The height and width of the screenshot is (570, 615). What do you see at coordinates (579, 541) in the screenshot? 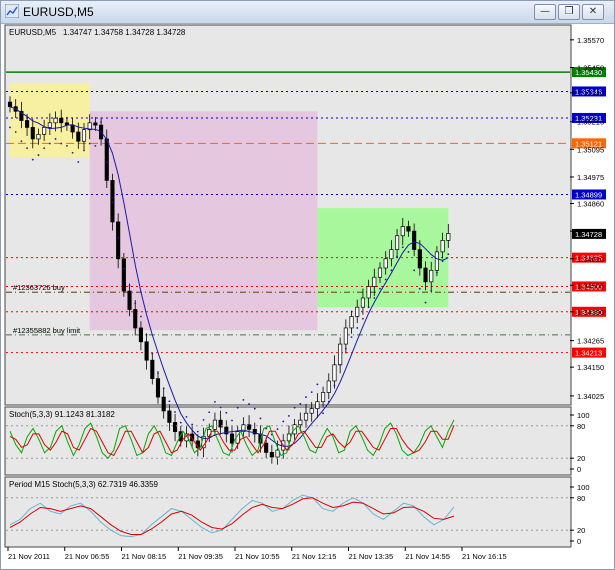
I see `m15-stoch-tick-label: 0` at bounding box center [579, 541].